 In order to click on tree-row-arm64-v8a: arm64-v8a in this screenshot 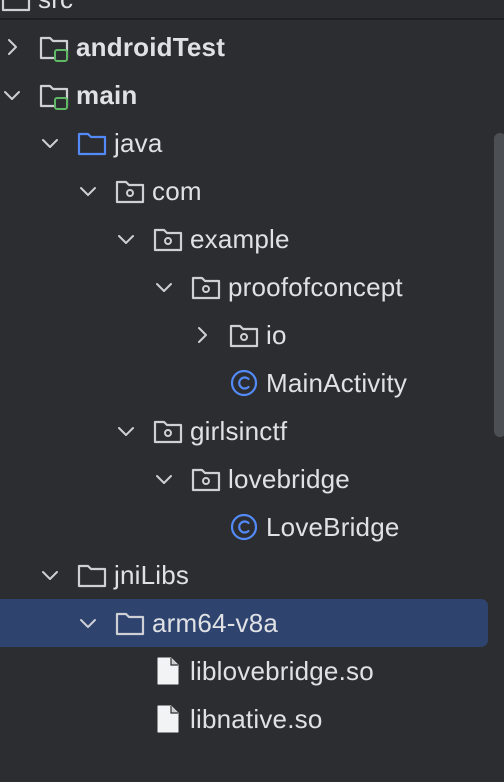, I will do `click(252, 623)`.